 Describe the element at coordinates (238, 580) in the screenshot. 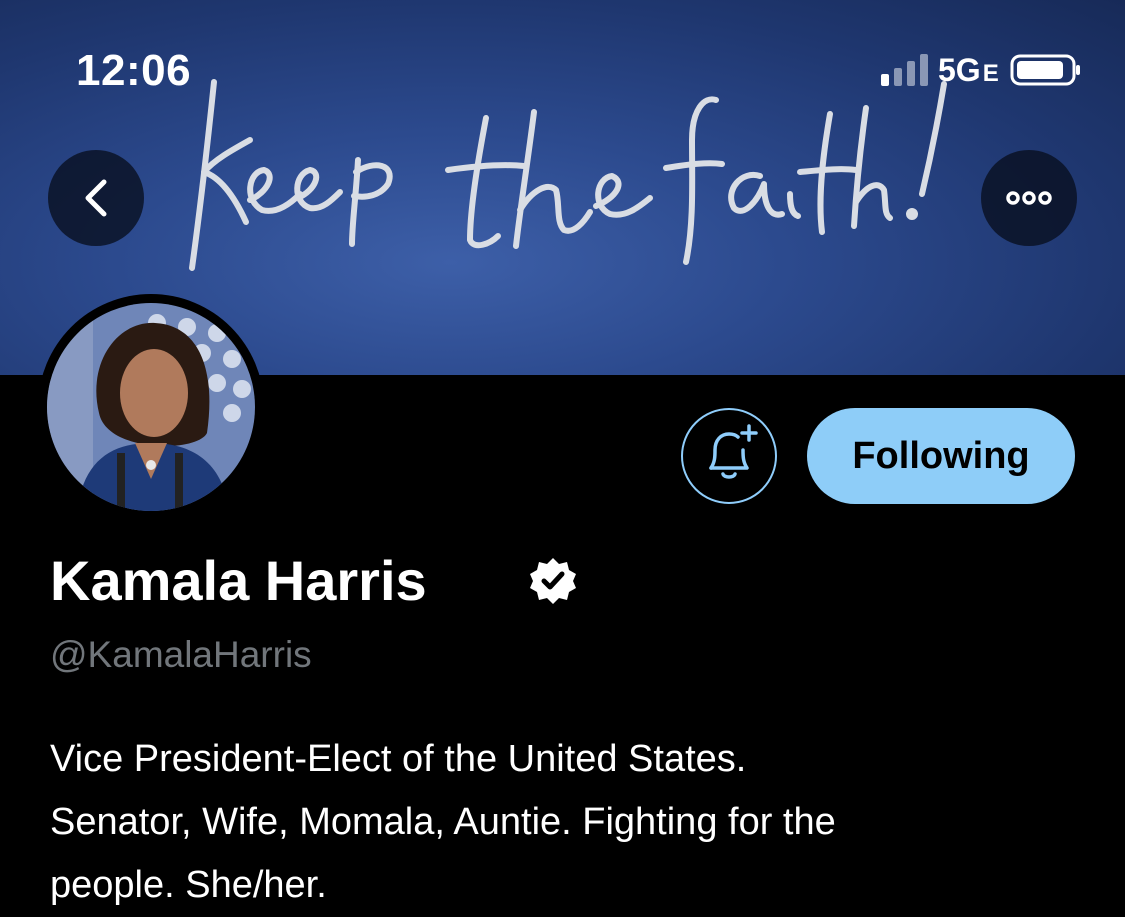

I see `display-name: Kamala Harris` at that location.